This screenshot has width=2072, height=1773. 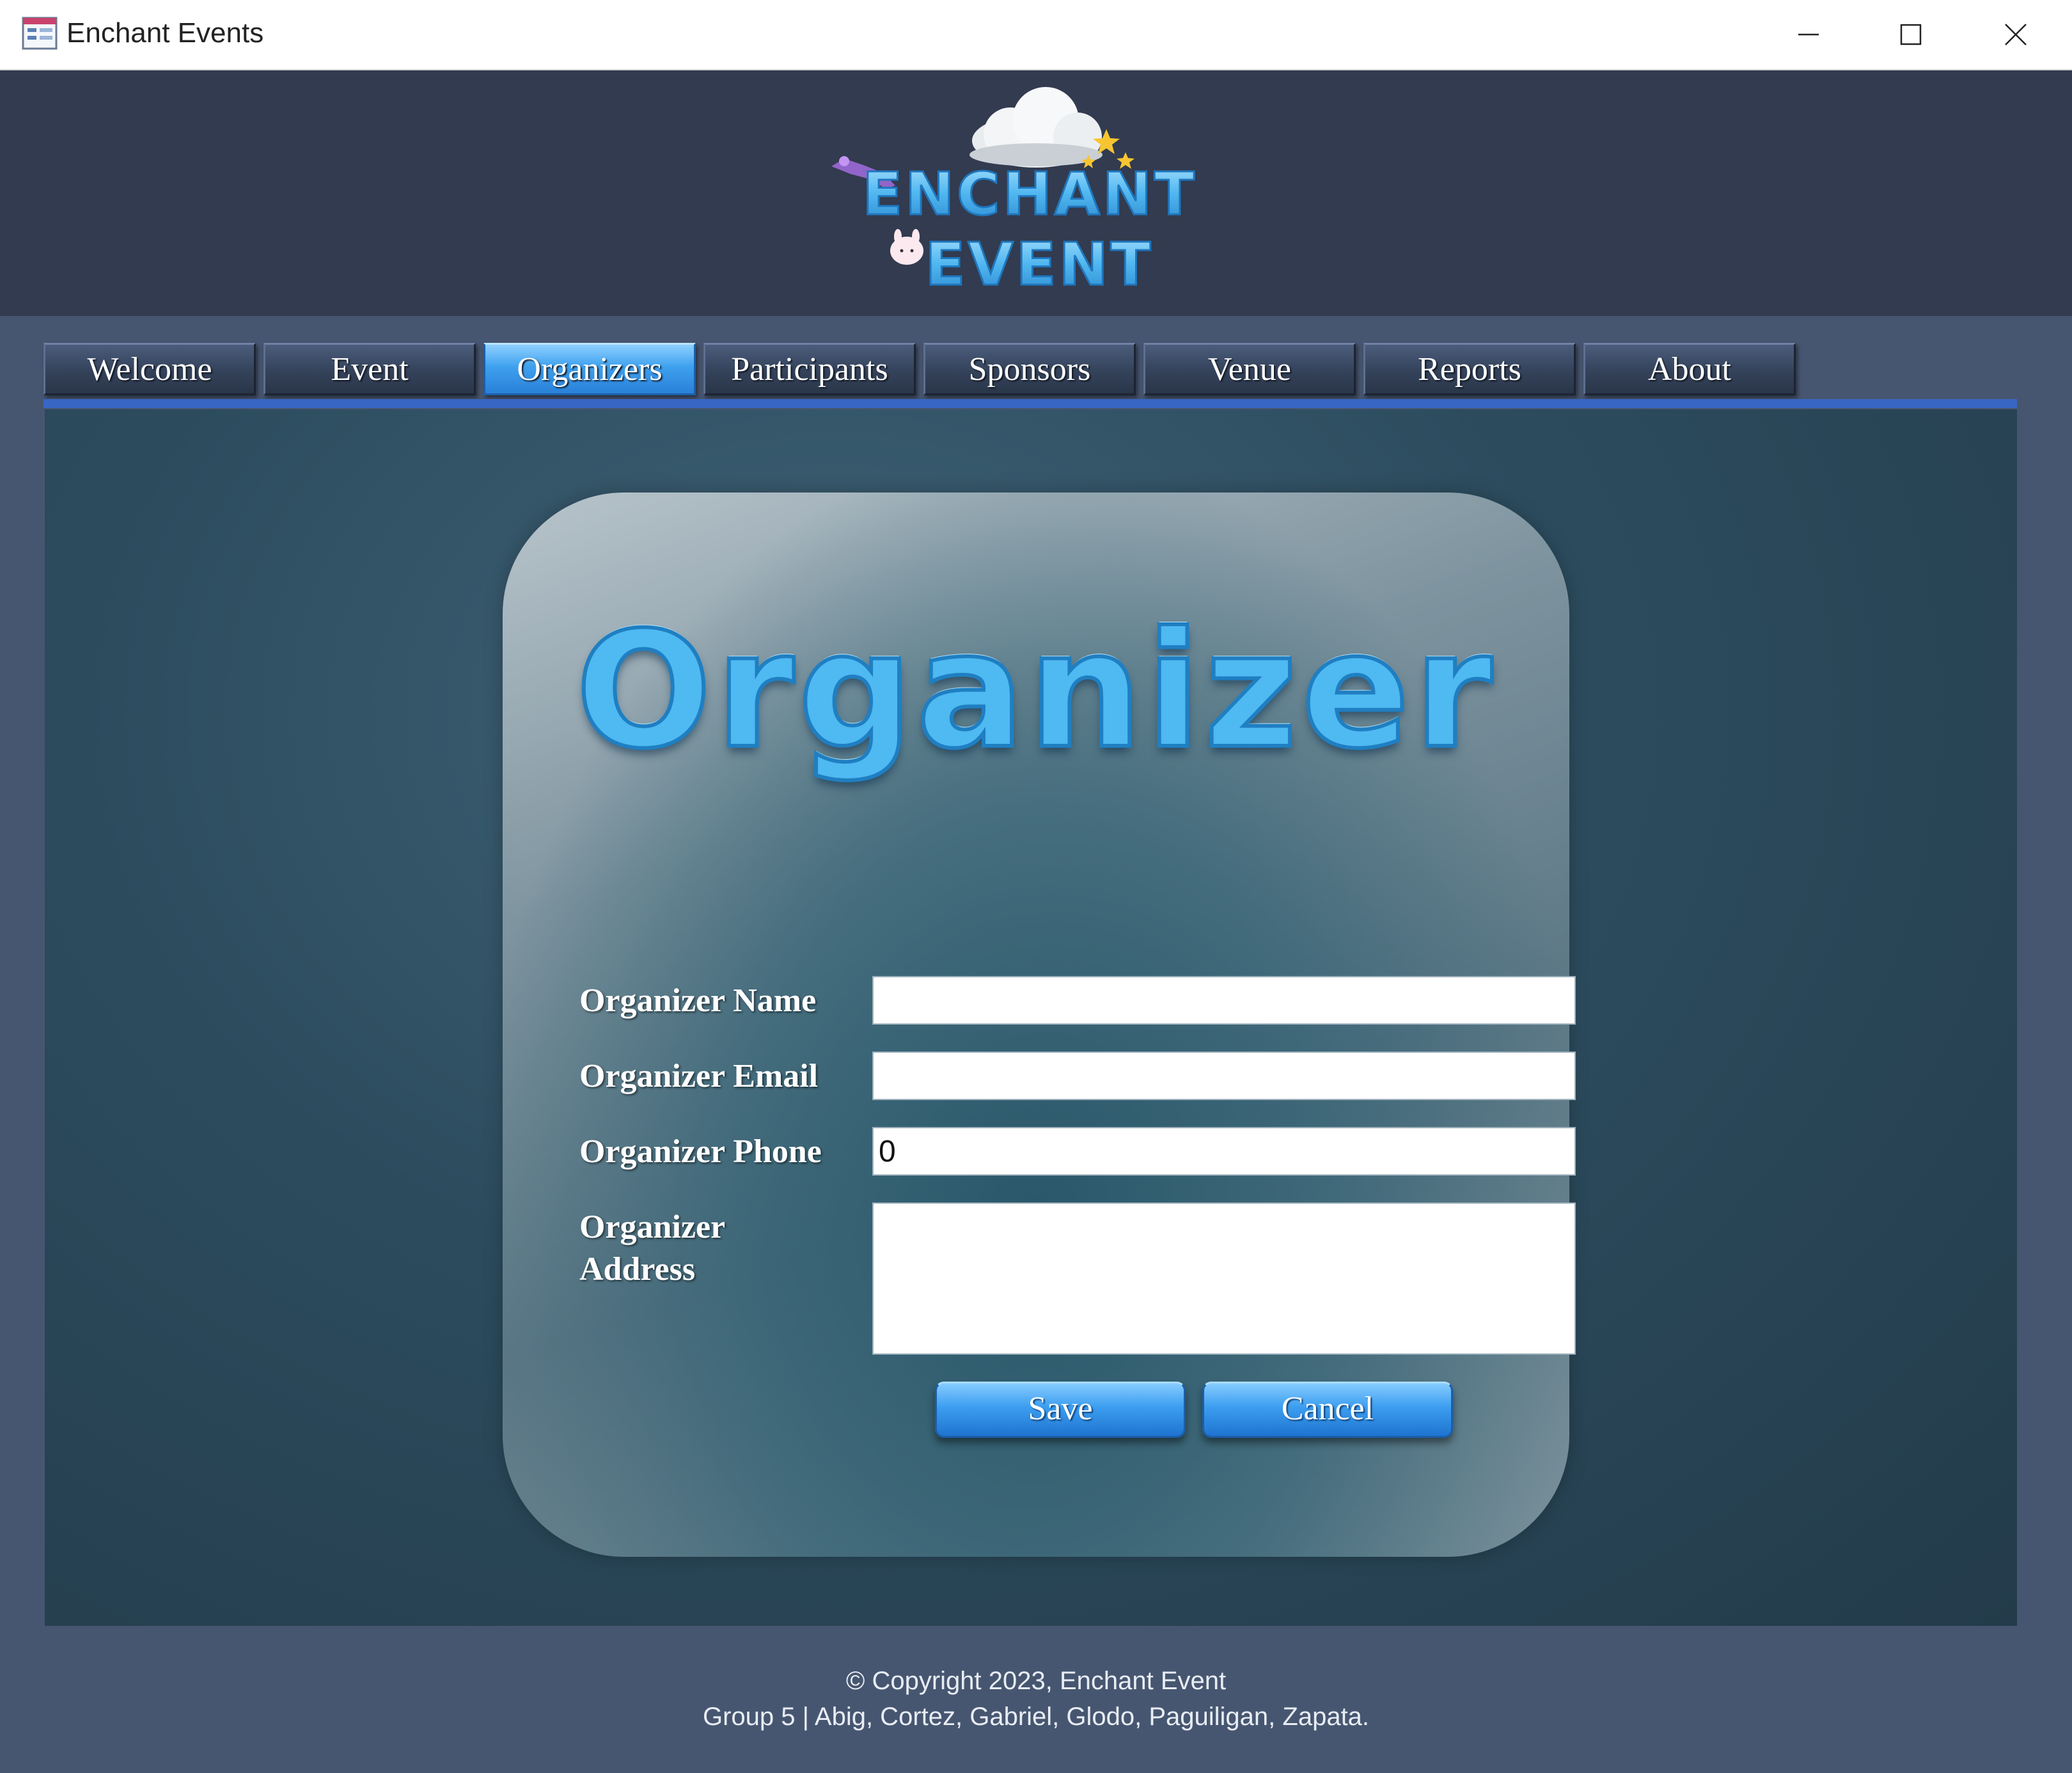 I want to click on maximize-button, so click(x=1911, y=34).